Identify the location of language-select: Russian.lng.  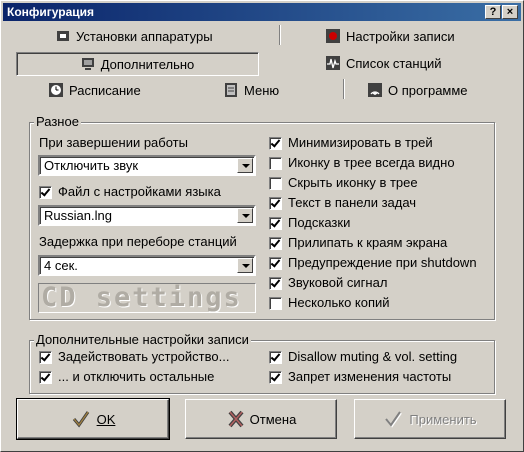
(147, 215).